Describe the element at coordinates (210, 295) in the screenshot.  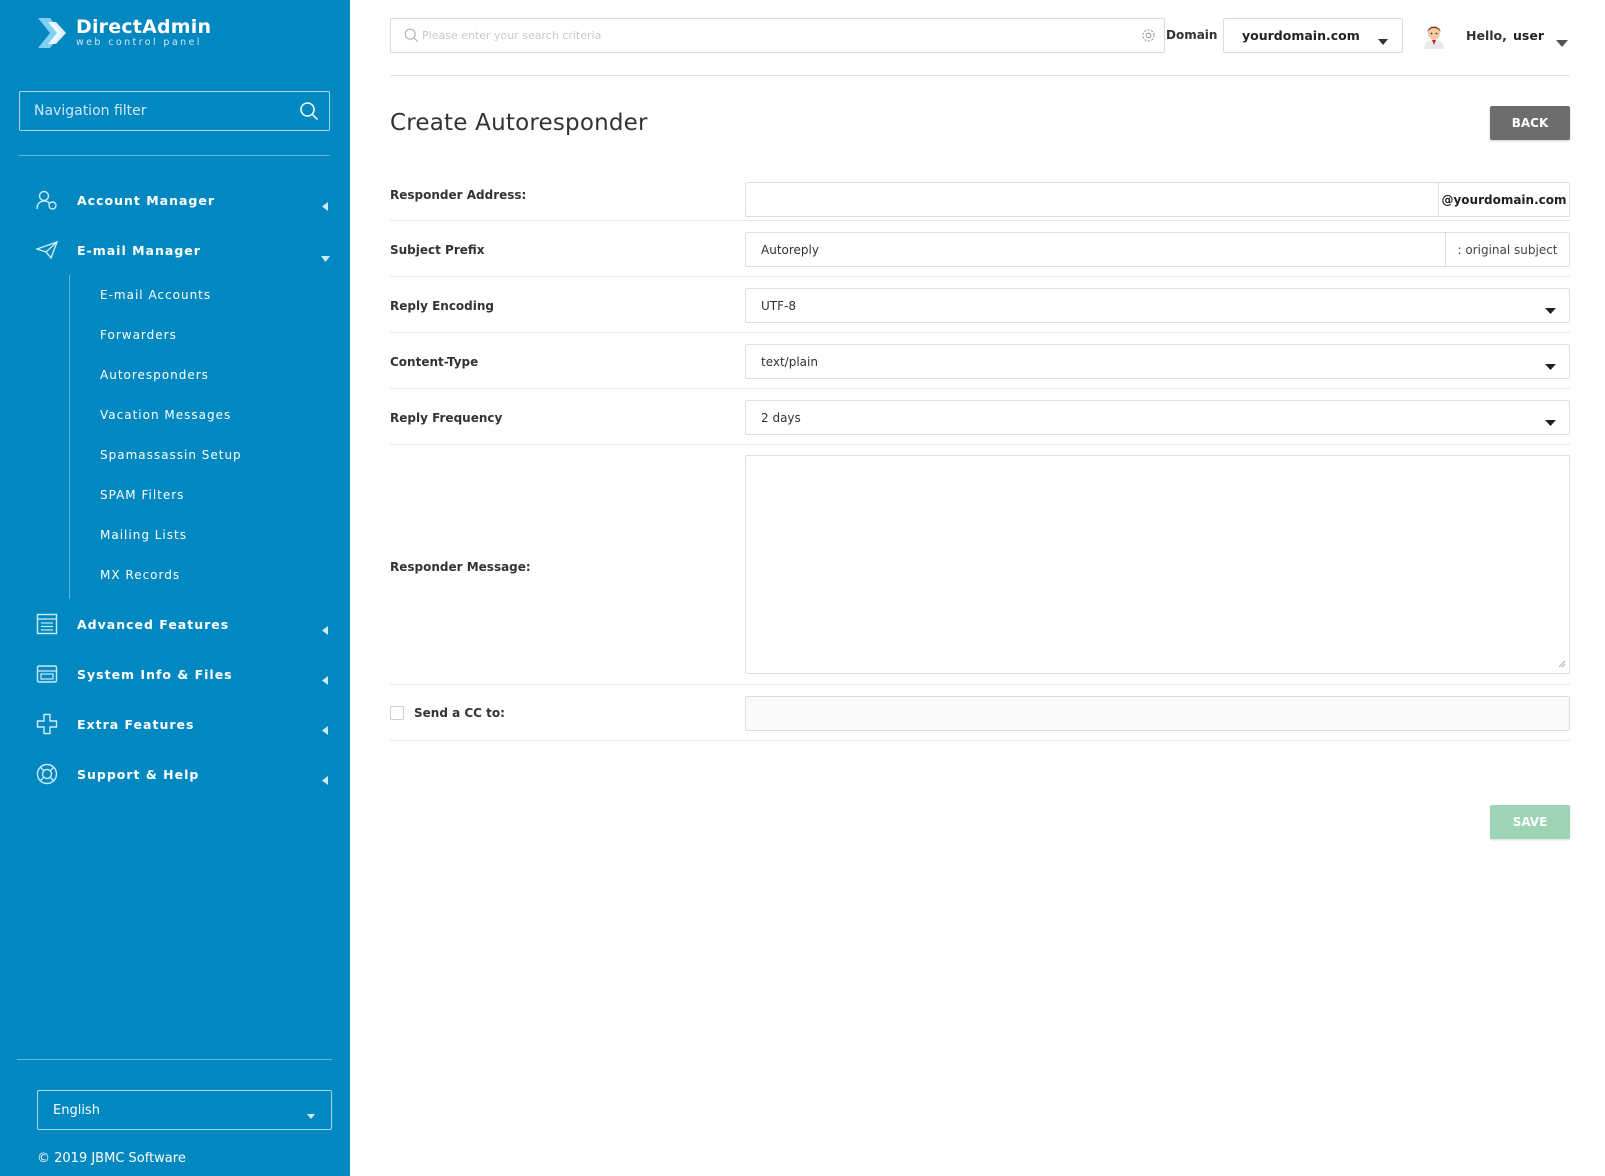
I see `sidebar-subitem-email-accounts: E-mail Accounts` at that location.